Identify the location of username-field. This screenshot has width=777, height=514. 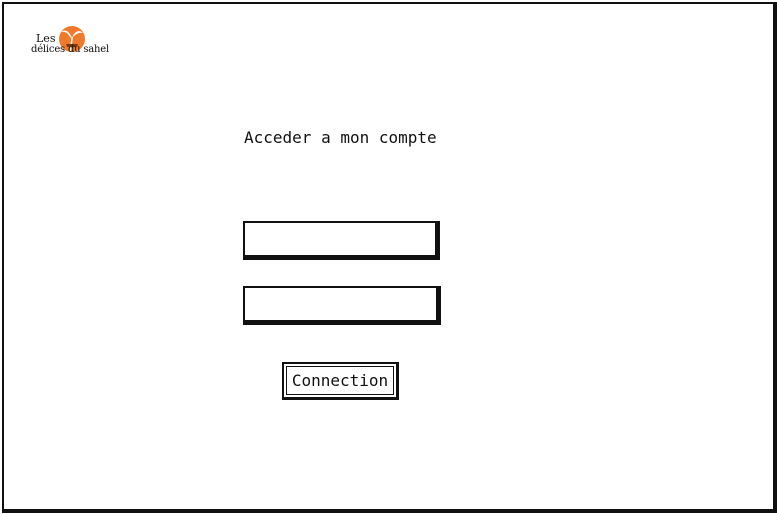
(341, 240).